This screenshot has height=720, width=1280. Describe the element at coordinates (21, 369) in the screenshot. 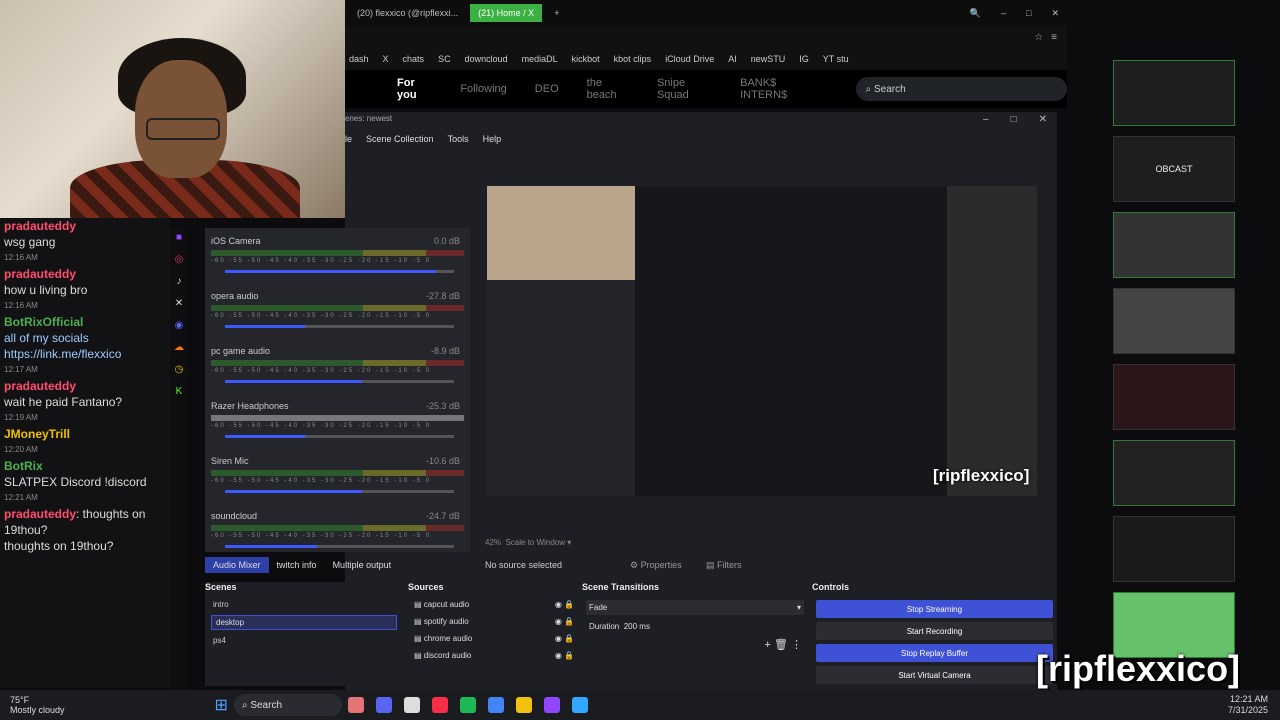

I see `chat-timestamp: 12:17 AM` at that location.